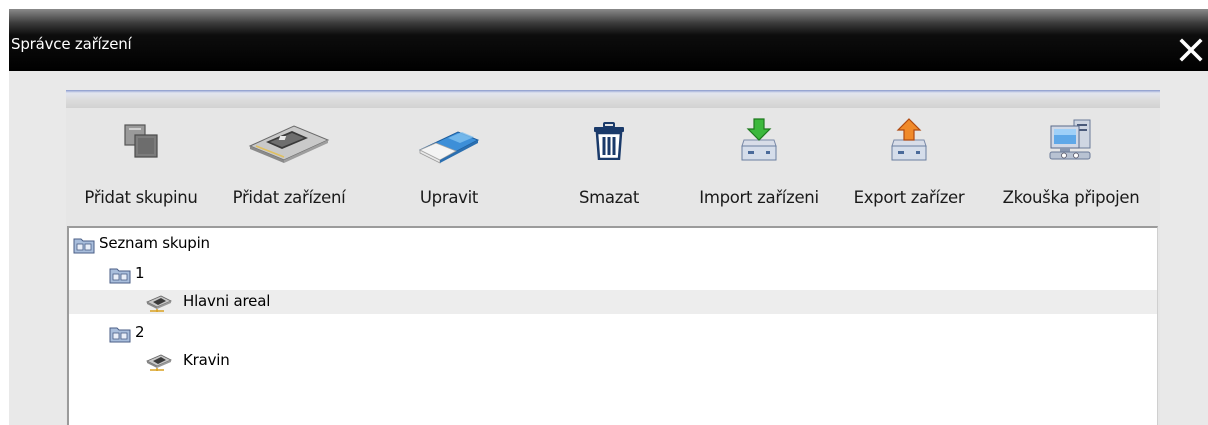 This screenshot has width=1208, height=425. I want to click on tree-group-label: 2, so click(140, 332).